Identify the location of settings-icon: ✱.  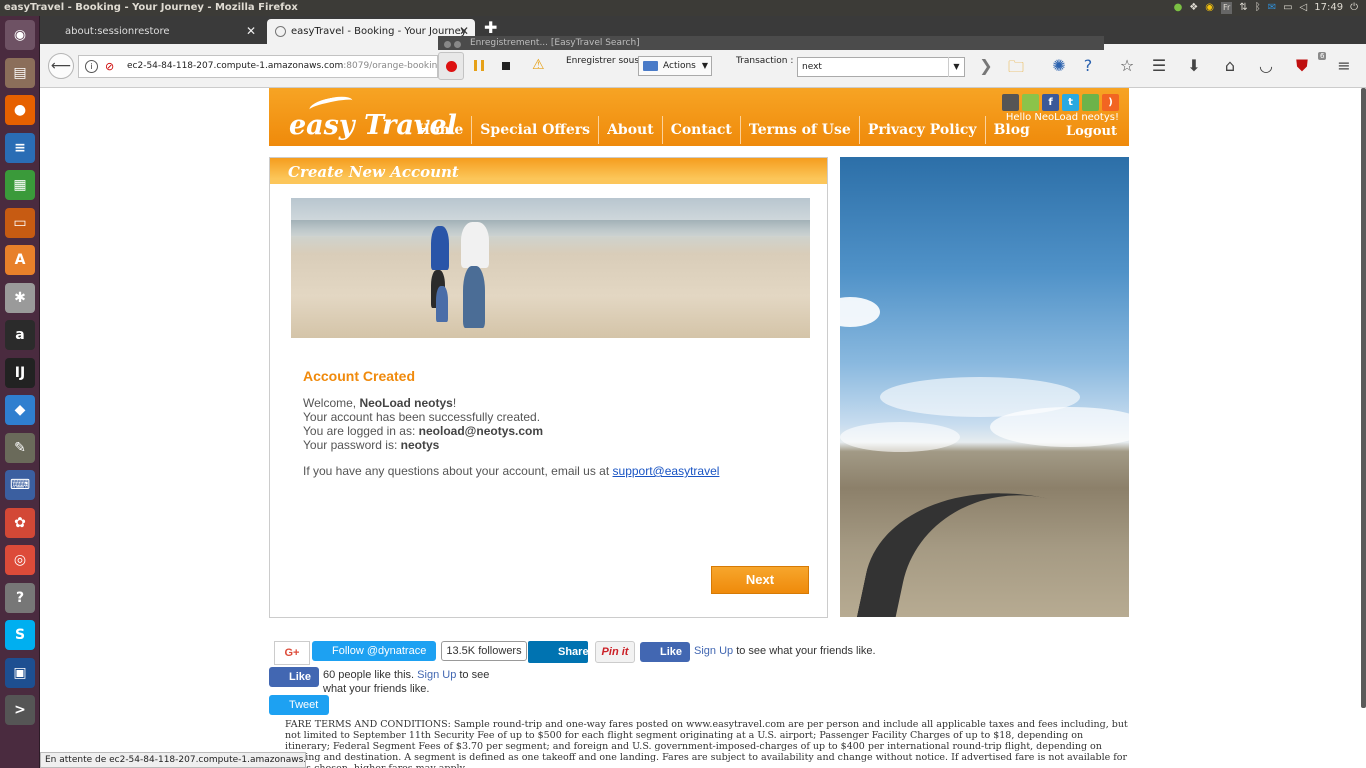
(20, 297).